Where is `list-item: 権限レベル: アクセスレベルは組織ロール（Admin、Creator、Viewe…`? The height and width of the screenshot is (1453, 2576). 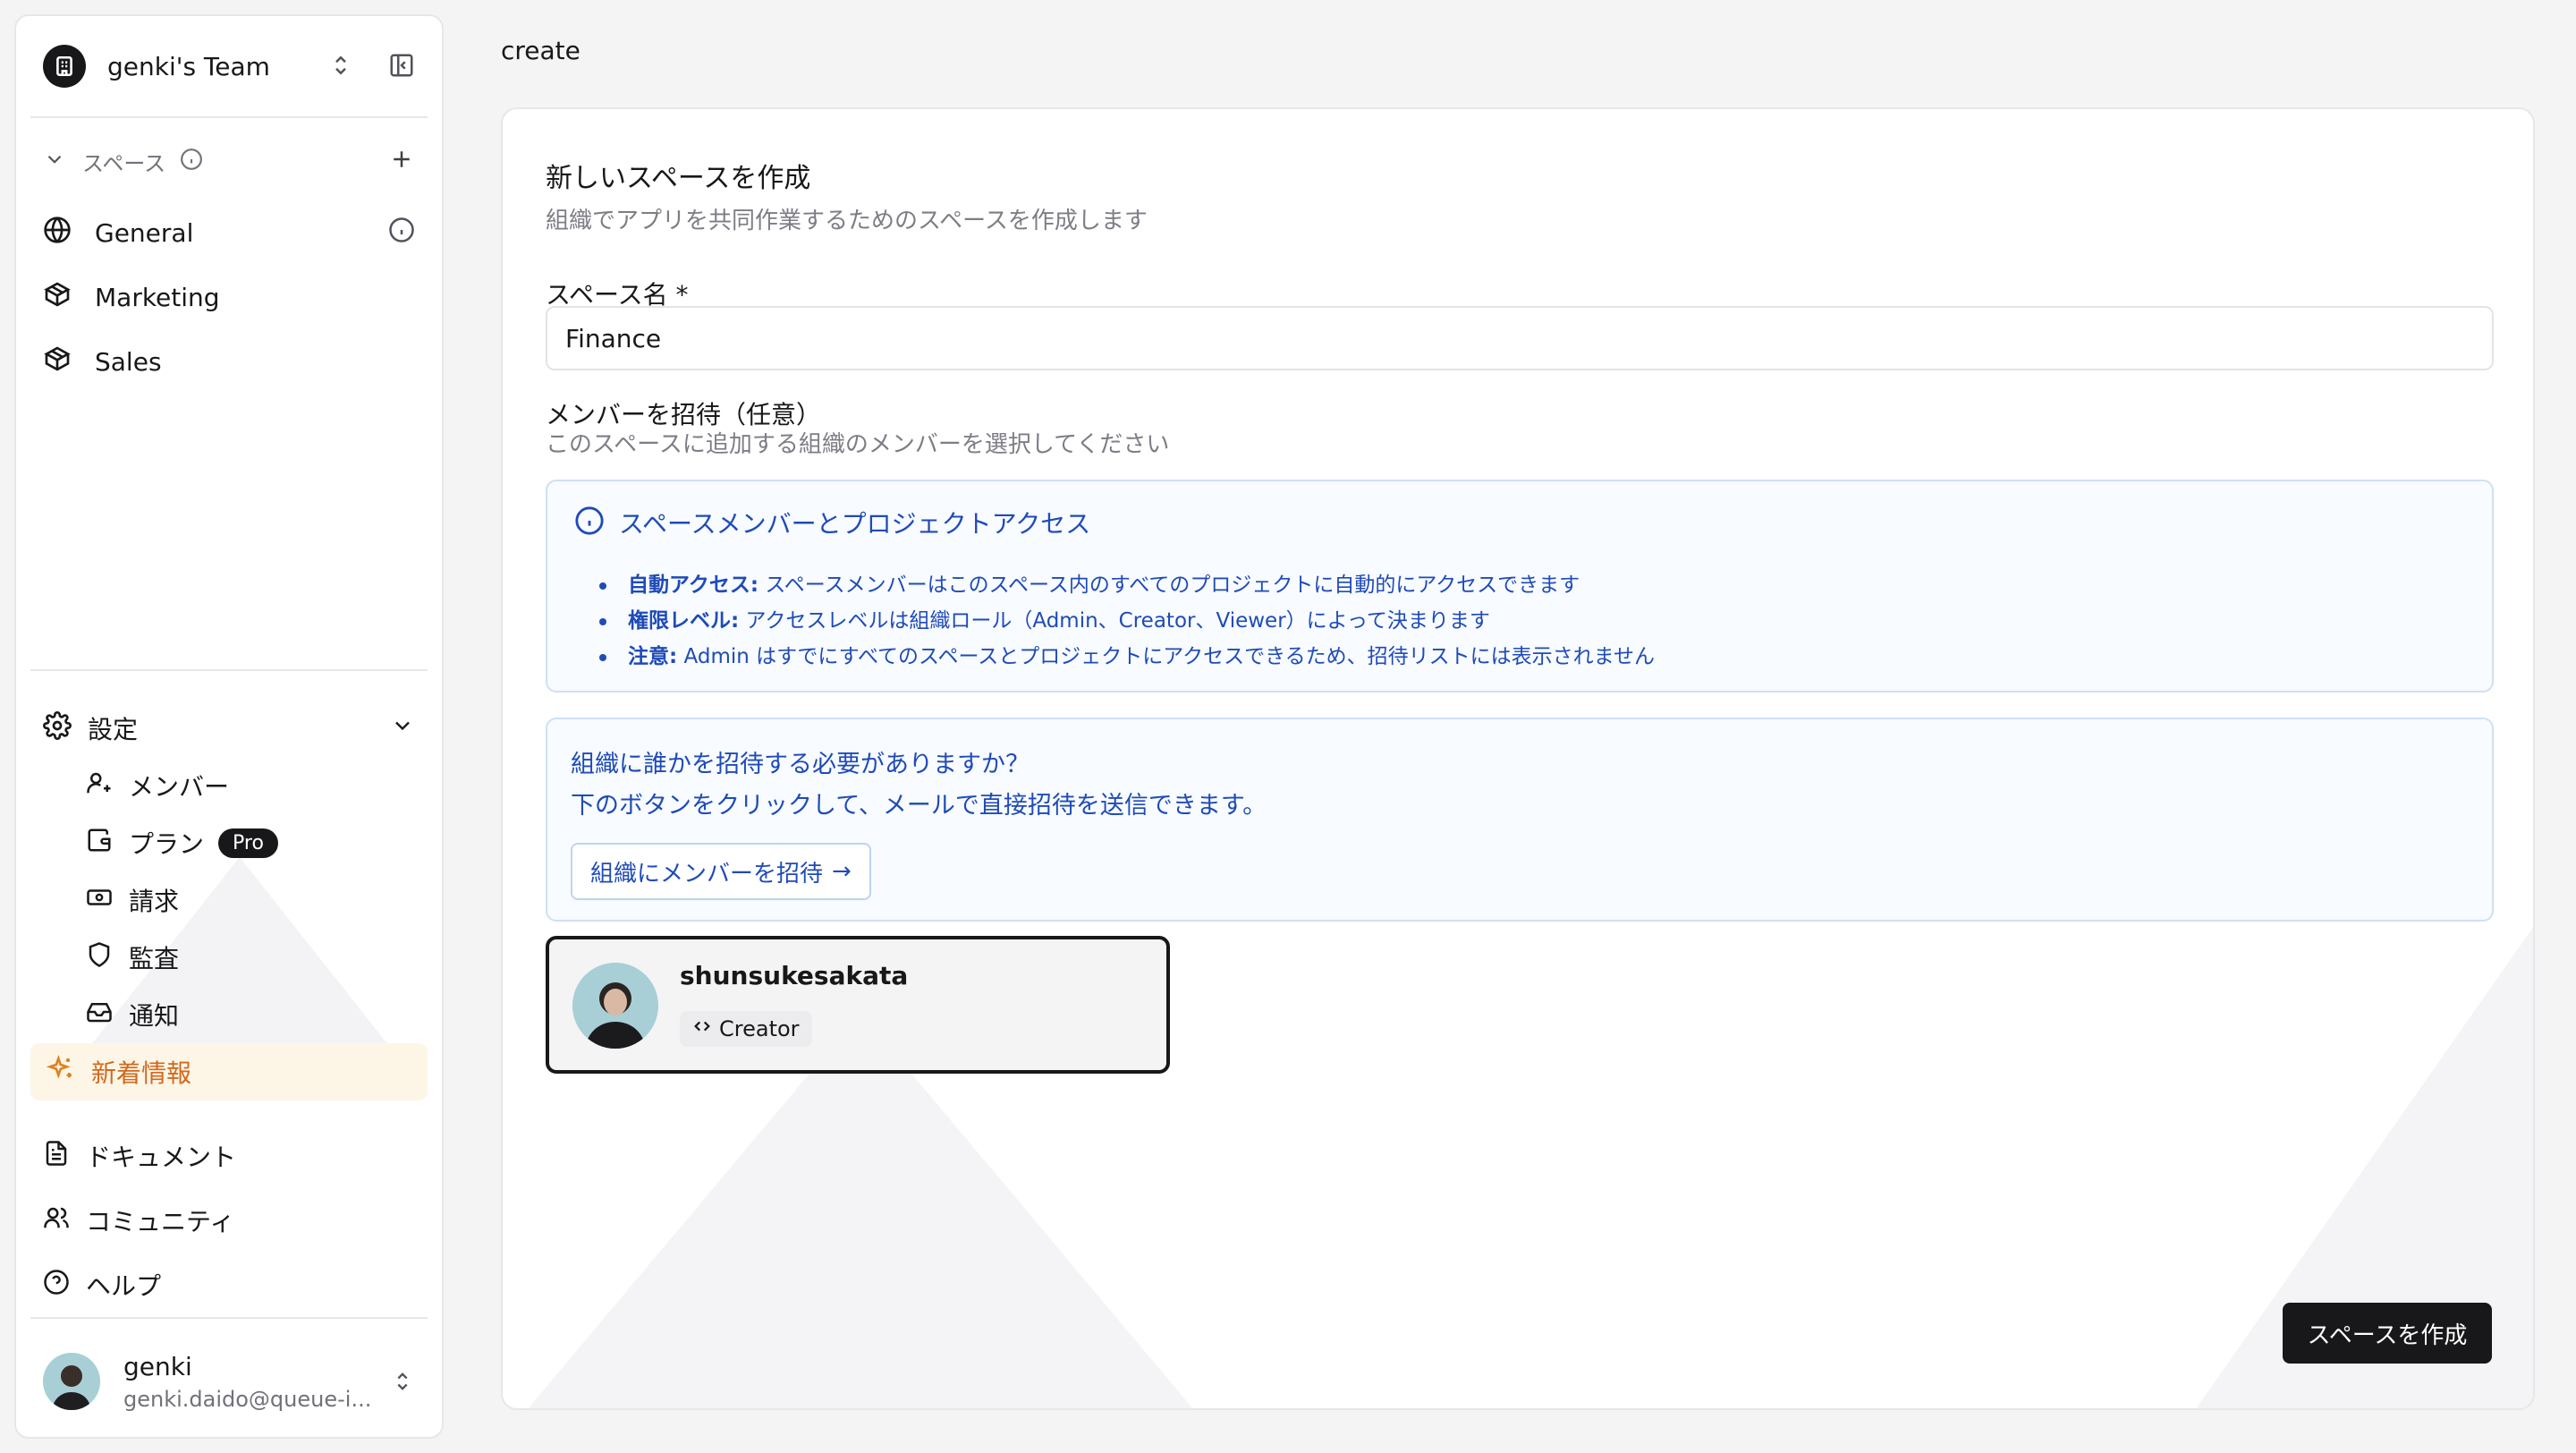
list-item: 権限レベル: アクセスレベルは組織ロール（Admin、Creator、Viewe… is located at coordinates (1127, 621).